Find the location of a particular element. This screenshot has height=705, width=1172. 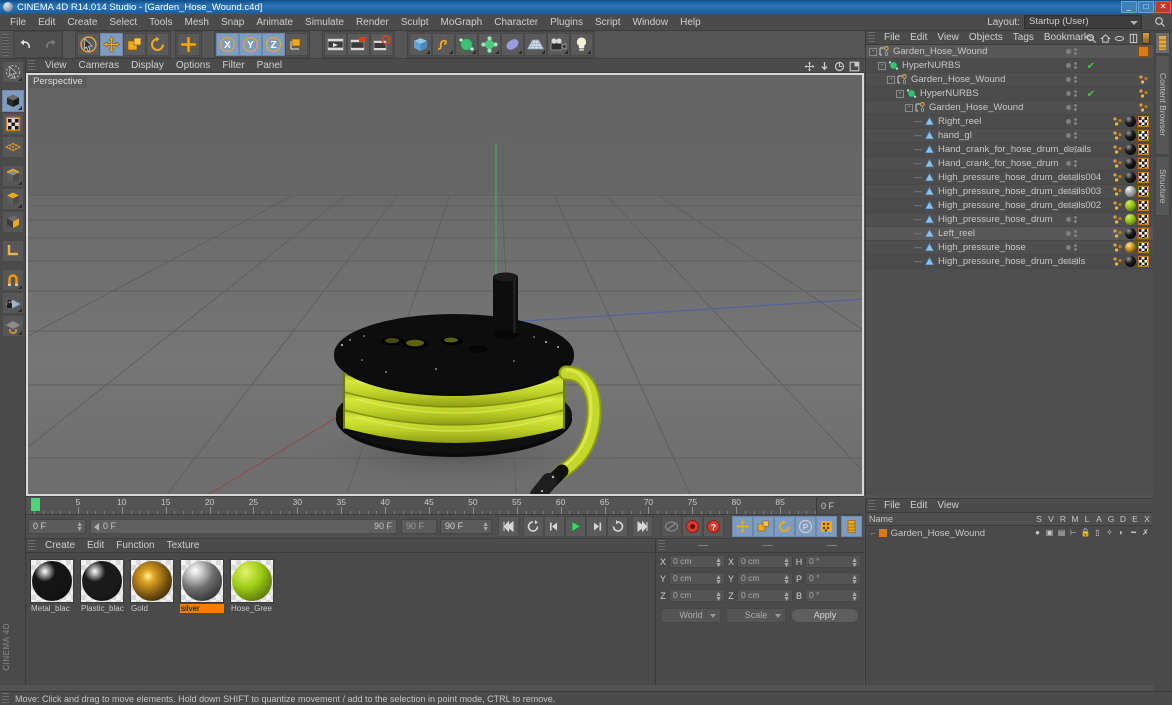

viewport-menu-view: View is located at coordinates (56, 65).